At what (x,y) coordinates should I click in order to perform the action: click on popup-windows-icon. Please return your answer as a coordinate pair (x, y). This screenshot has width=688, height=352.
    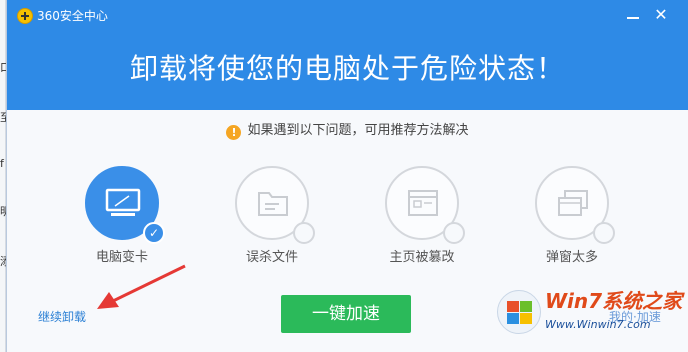
    Looking at the image, I should click on (573, 203).